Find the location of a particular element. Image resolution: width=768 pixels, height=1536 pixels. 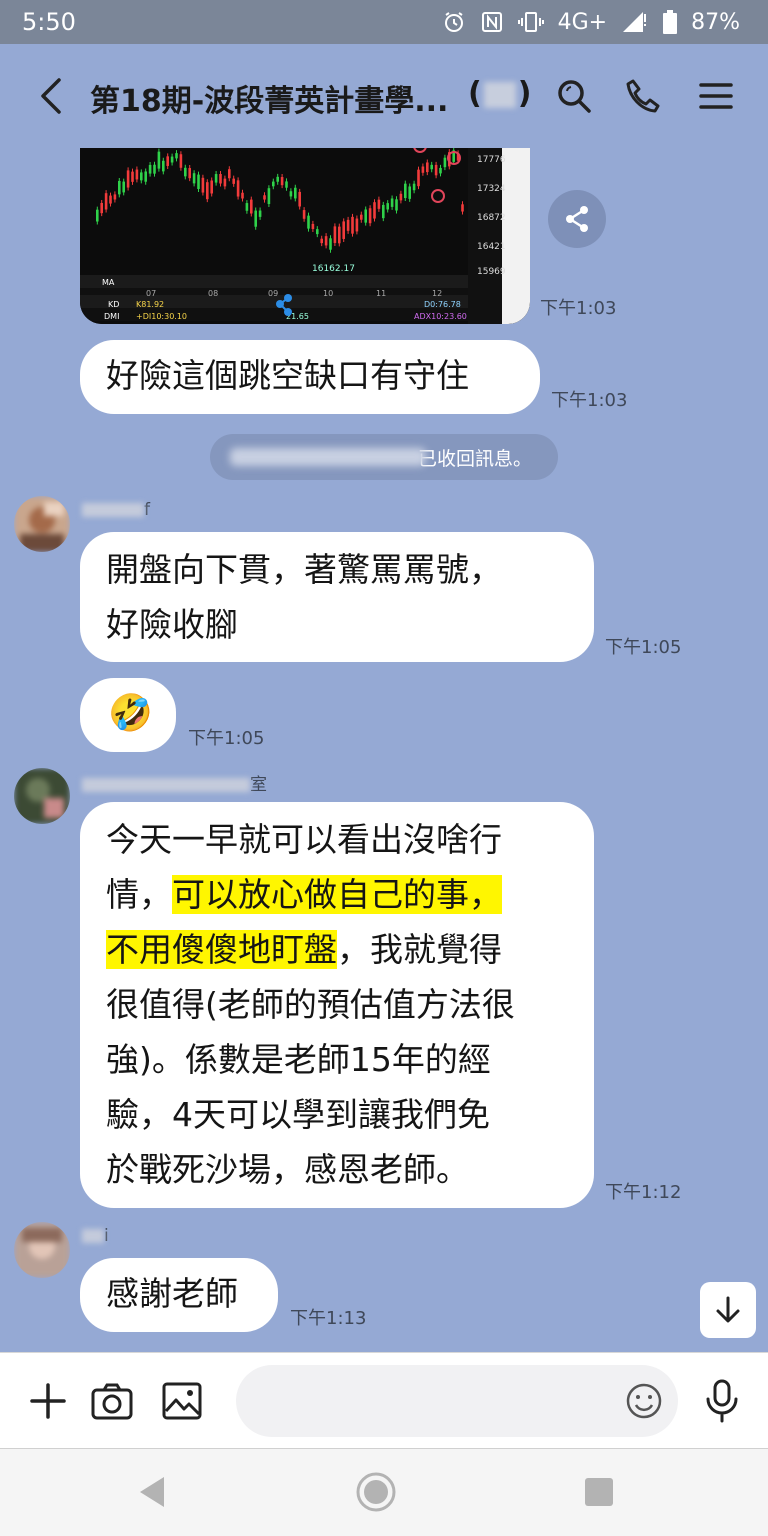

price-label: 16421 is located at coordinates (491, 247).